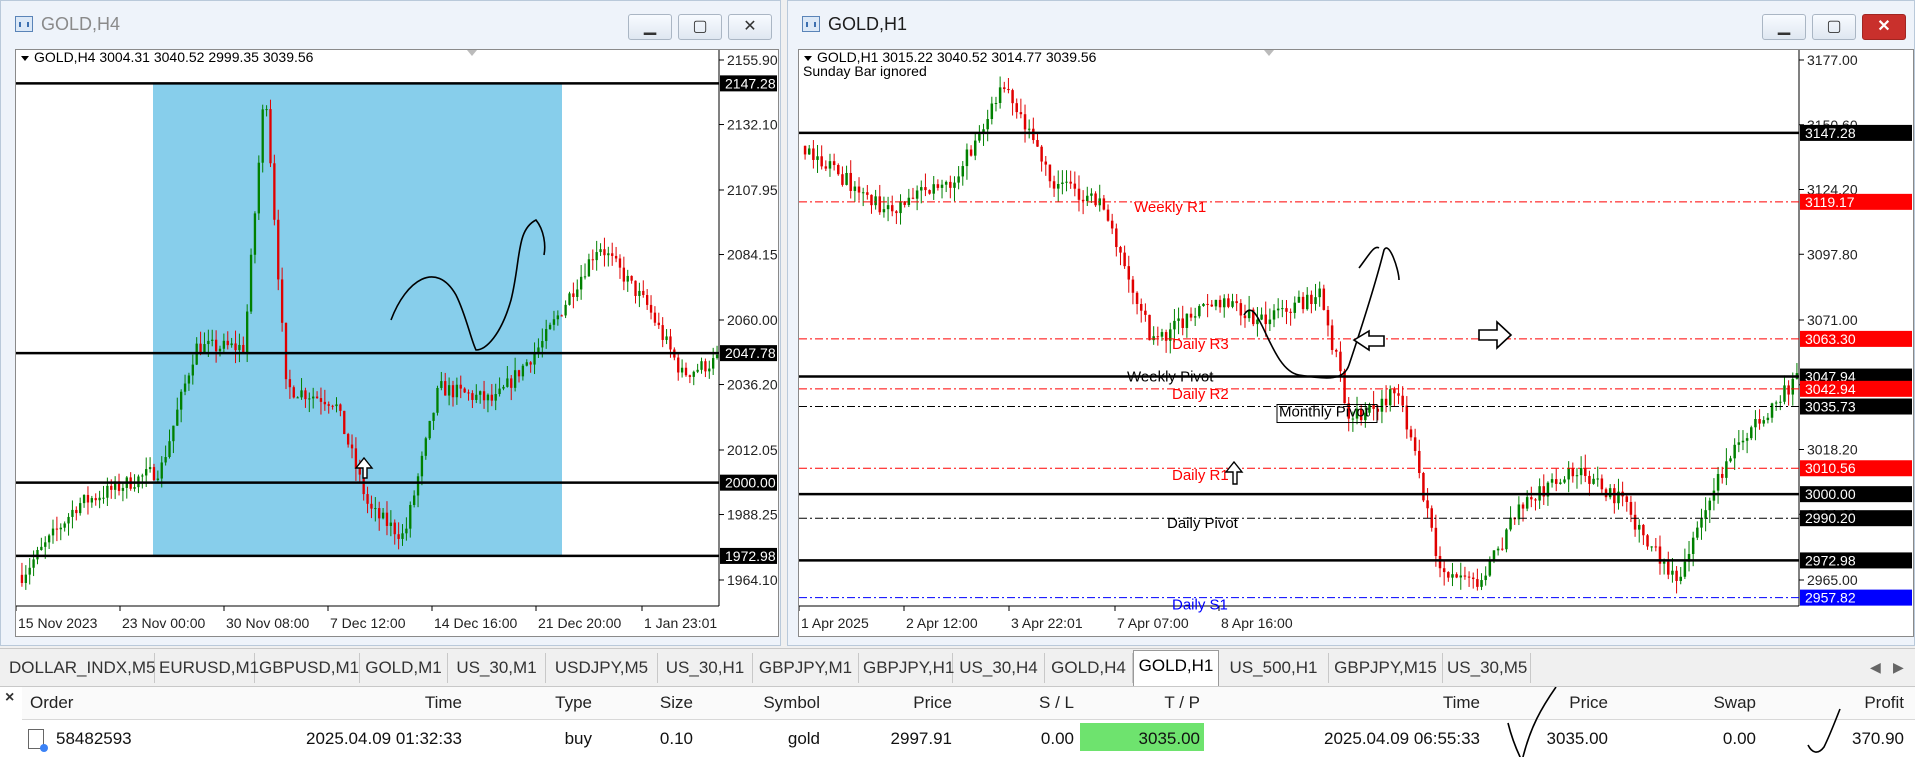 The image size is (1915, 757). What do you see at coordinates (1898, 667) in the screenshot?
I see `tab-scroll-right-icon: ▶` at bounding box center [1898, 667].